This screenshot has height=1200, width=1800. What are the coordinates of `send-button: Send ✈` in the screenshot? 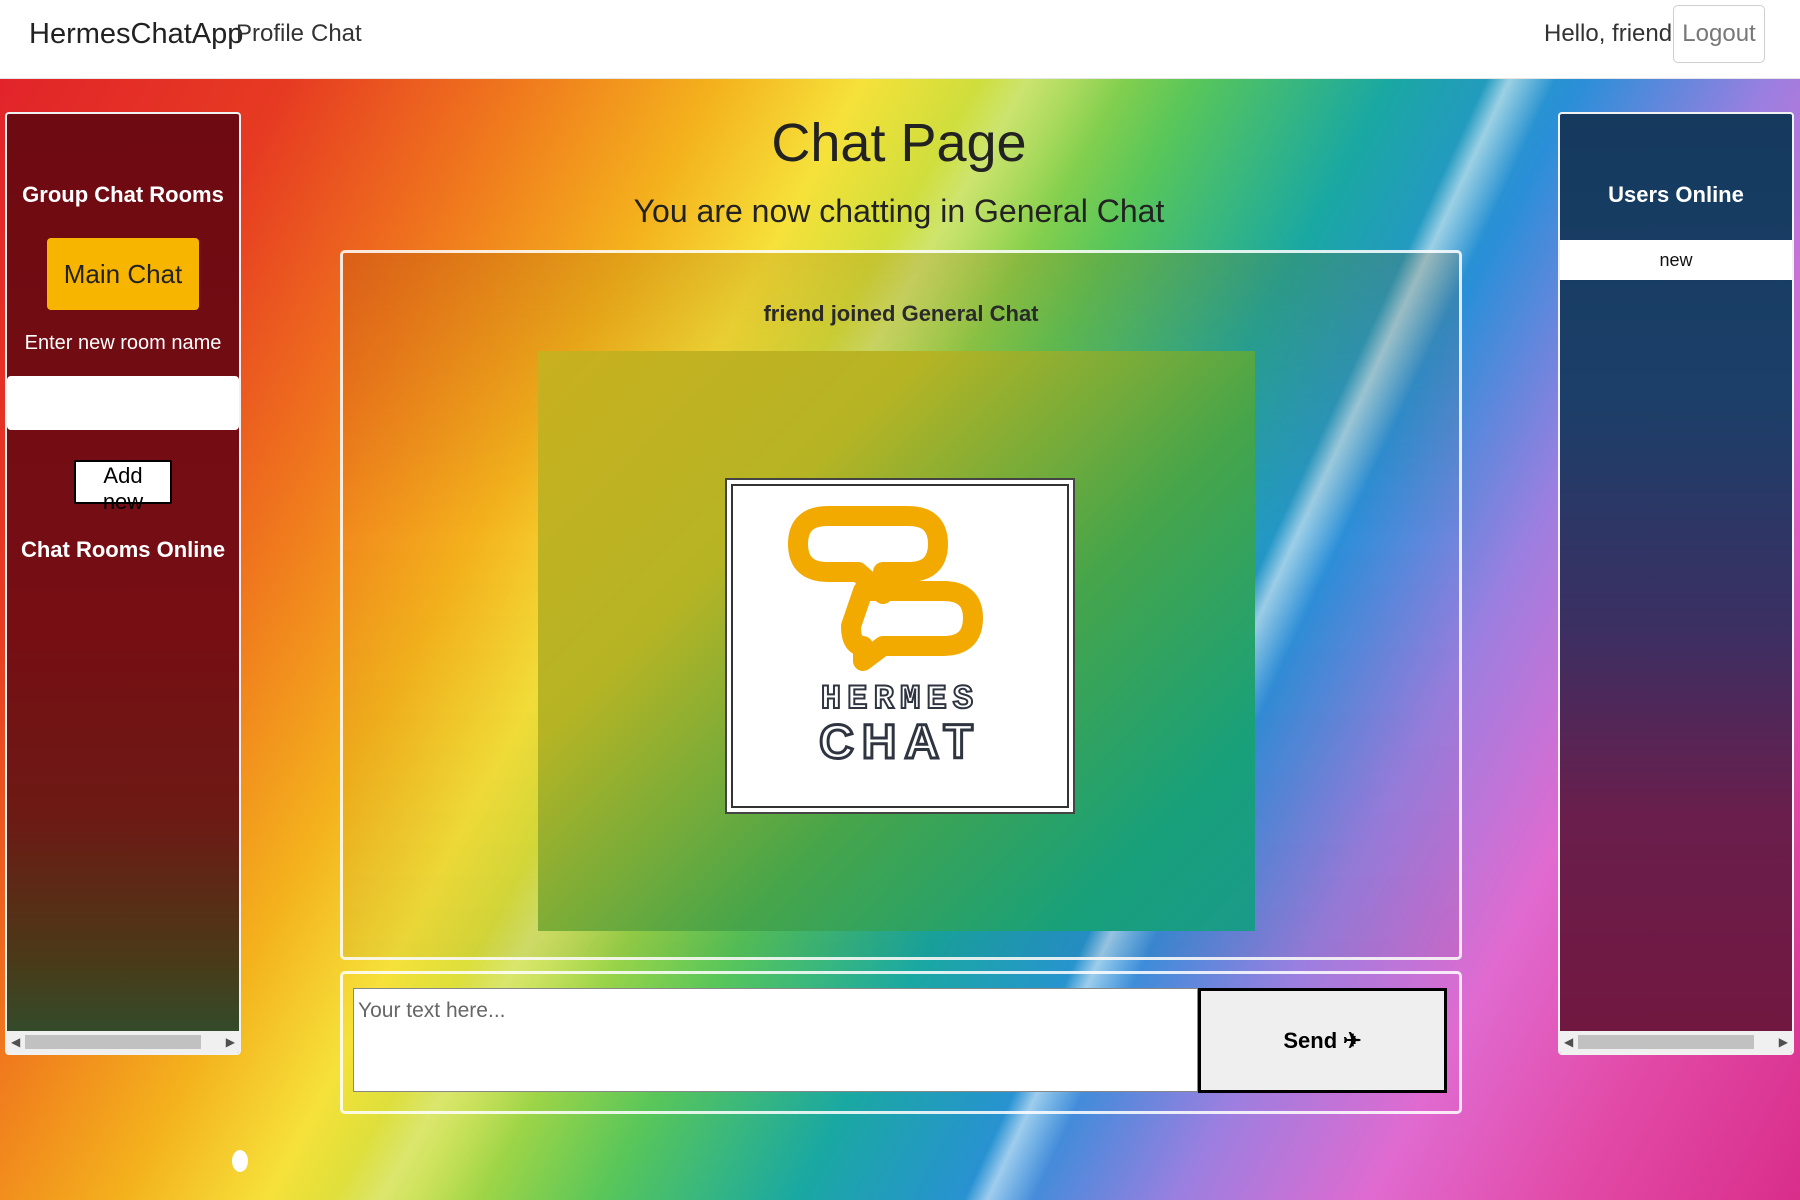 It's located at (1322, 1040).